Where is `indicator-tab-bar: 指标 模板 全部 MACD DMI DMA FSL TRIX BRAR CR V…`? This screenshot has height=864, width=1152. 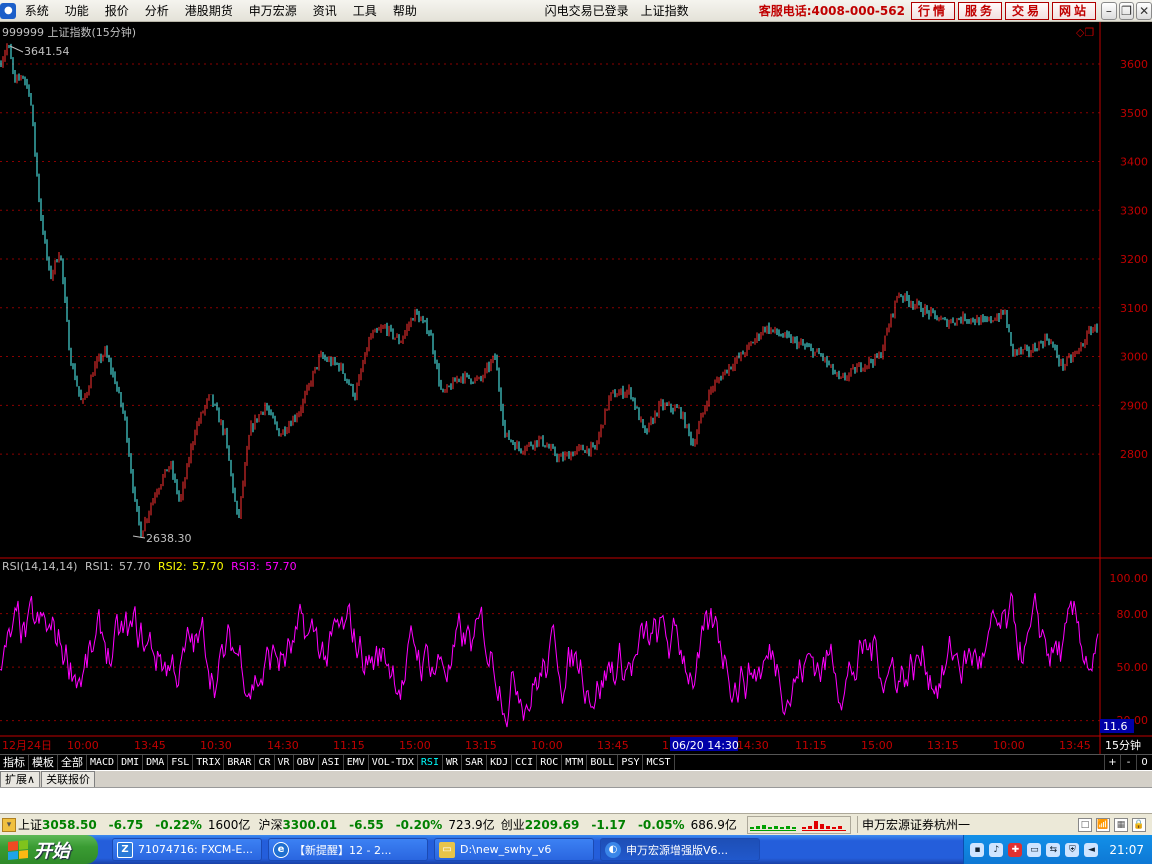
indicator-tab-bar: 指标 模板 全部 MACD DMI DMA FSL TRIX BRAR CR V… is located at coordinates (576, 762).